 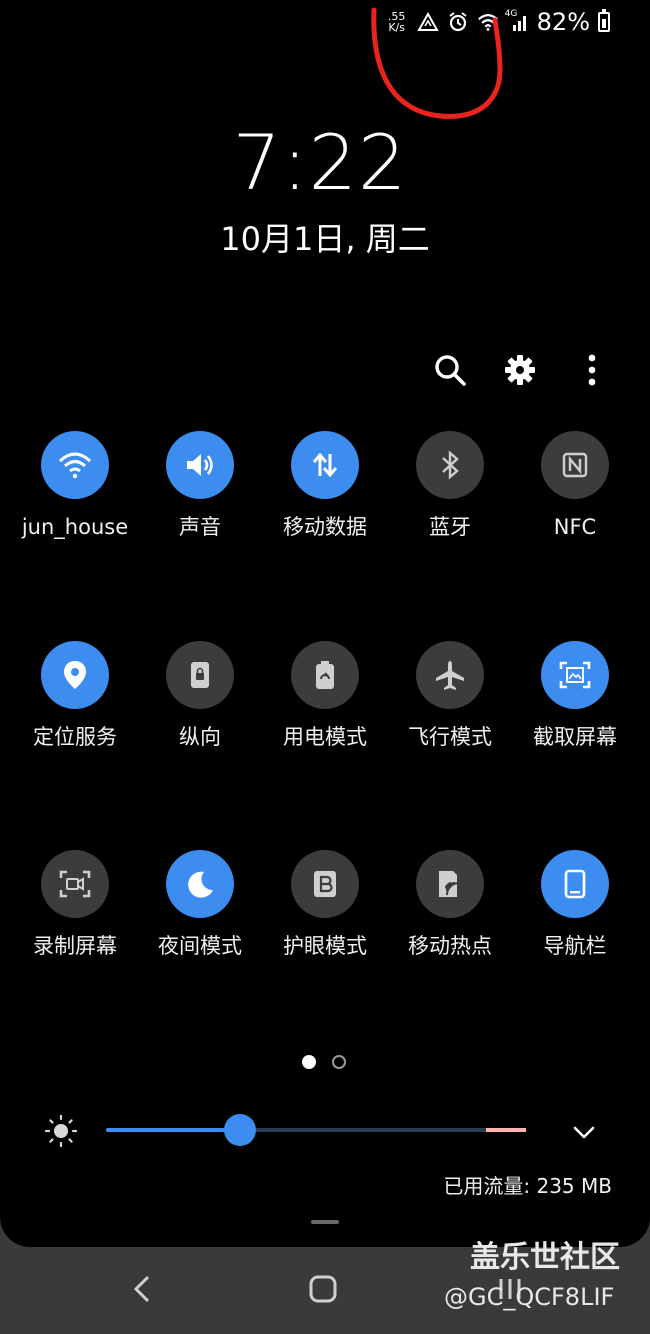 I want to click on back-button, so click(x=142, y=1289).